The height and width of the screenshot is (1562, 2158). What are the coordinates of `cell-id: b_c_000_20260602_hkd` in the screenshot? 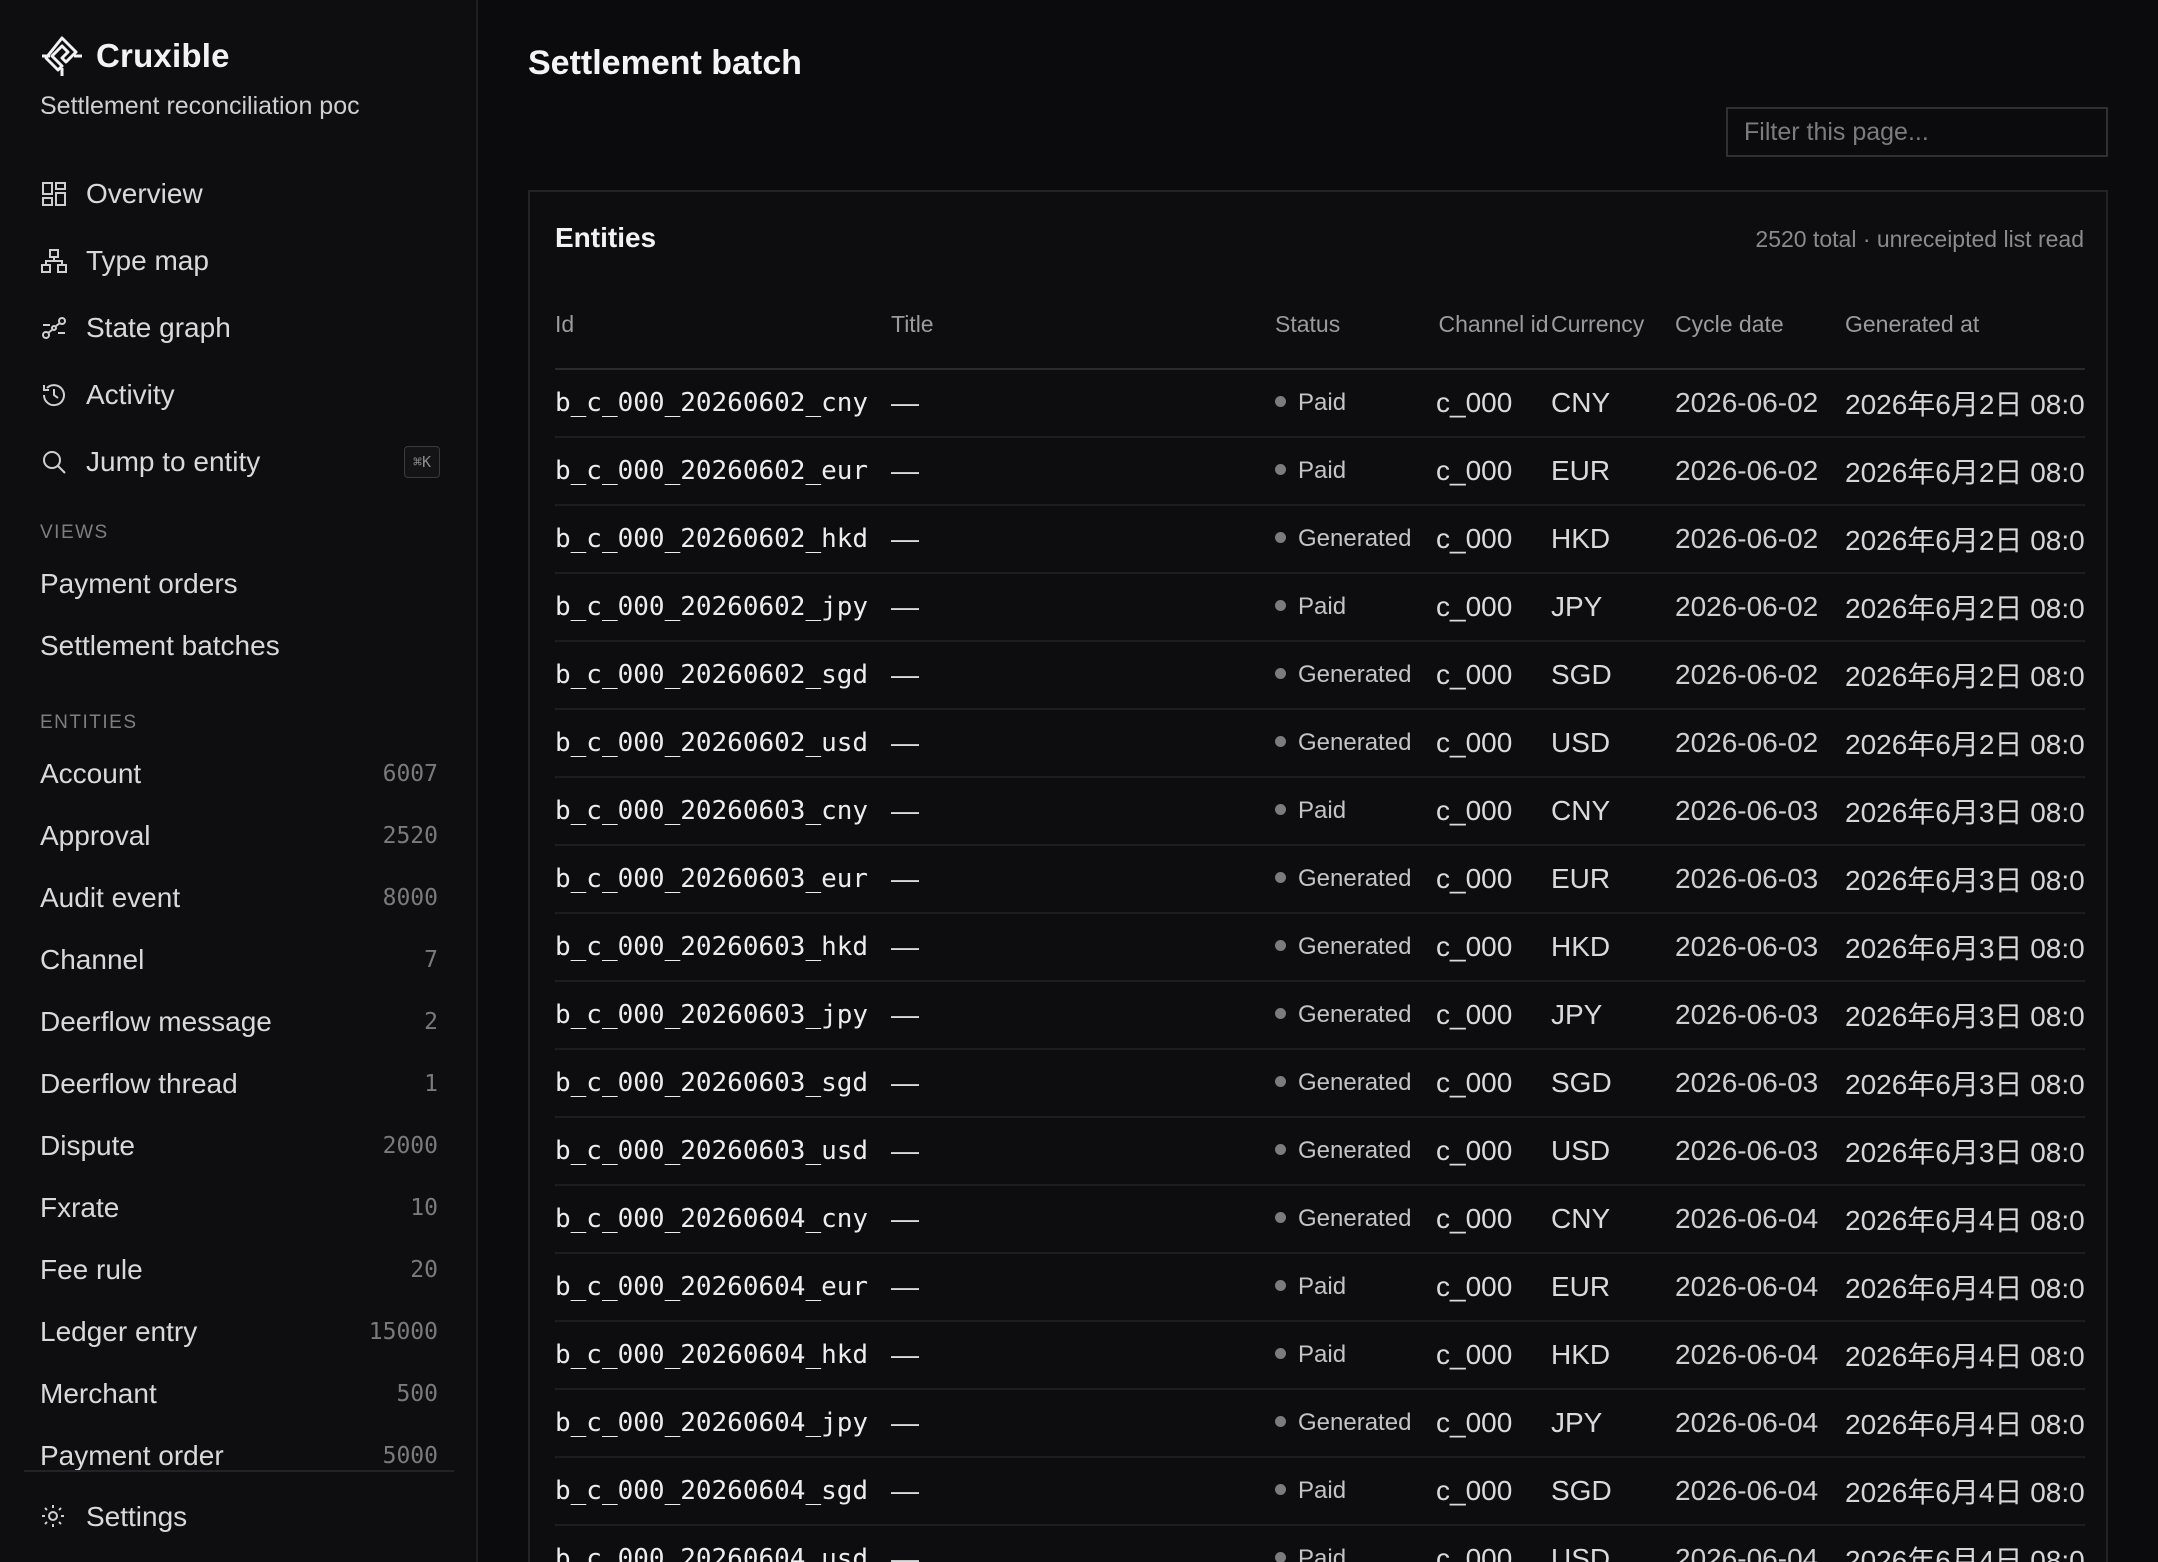 It's located at (723, 539).